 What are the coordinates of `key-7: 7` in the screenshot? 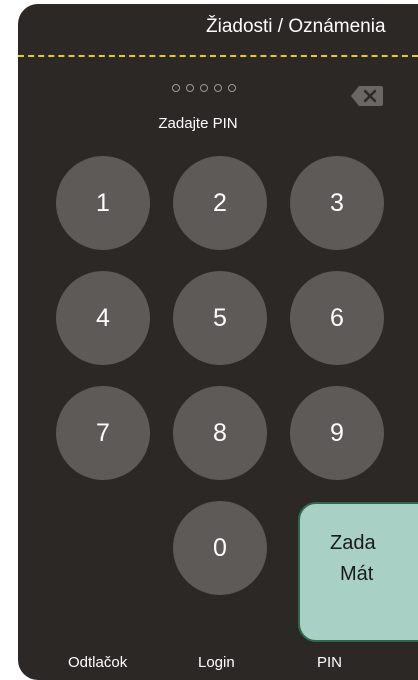 It's located at (103, 433).